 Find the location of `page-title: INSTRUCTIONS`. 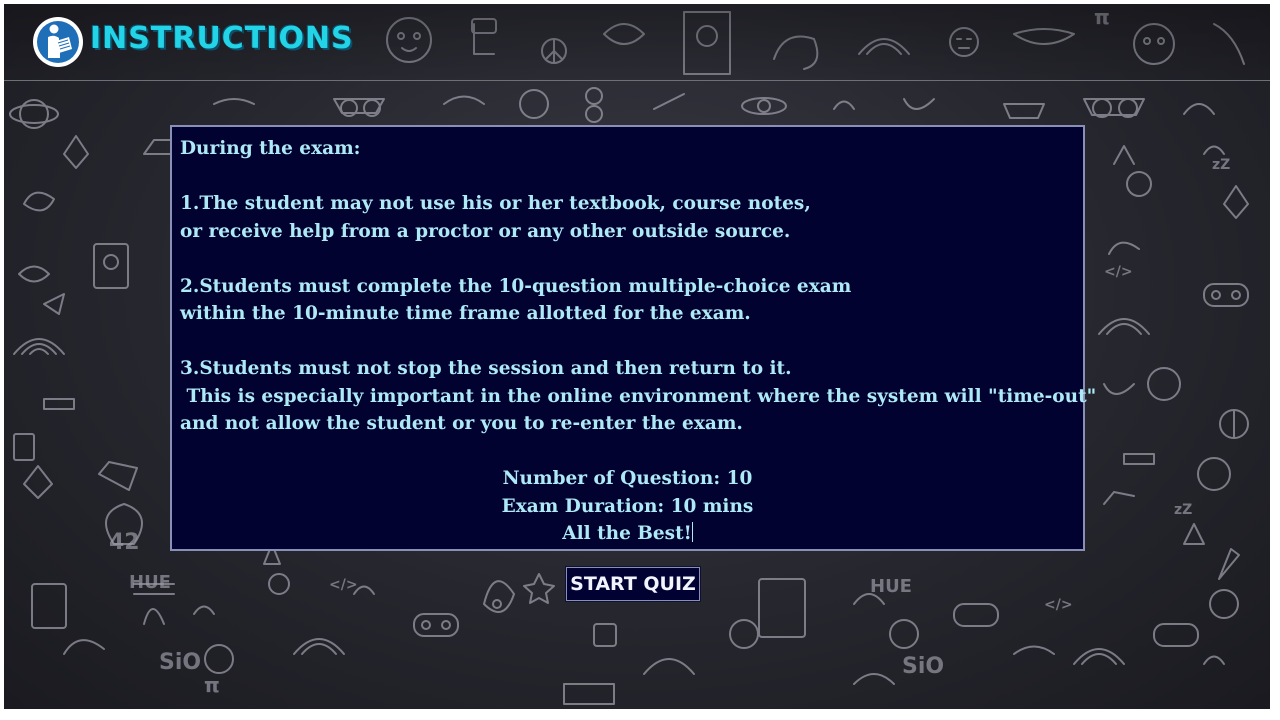

page-title: INSTRUCTIONS is located at coordinates (222, 38).